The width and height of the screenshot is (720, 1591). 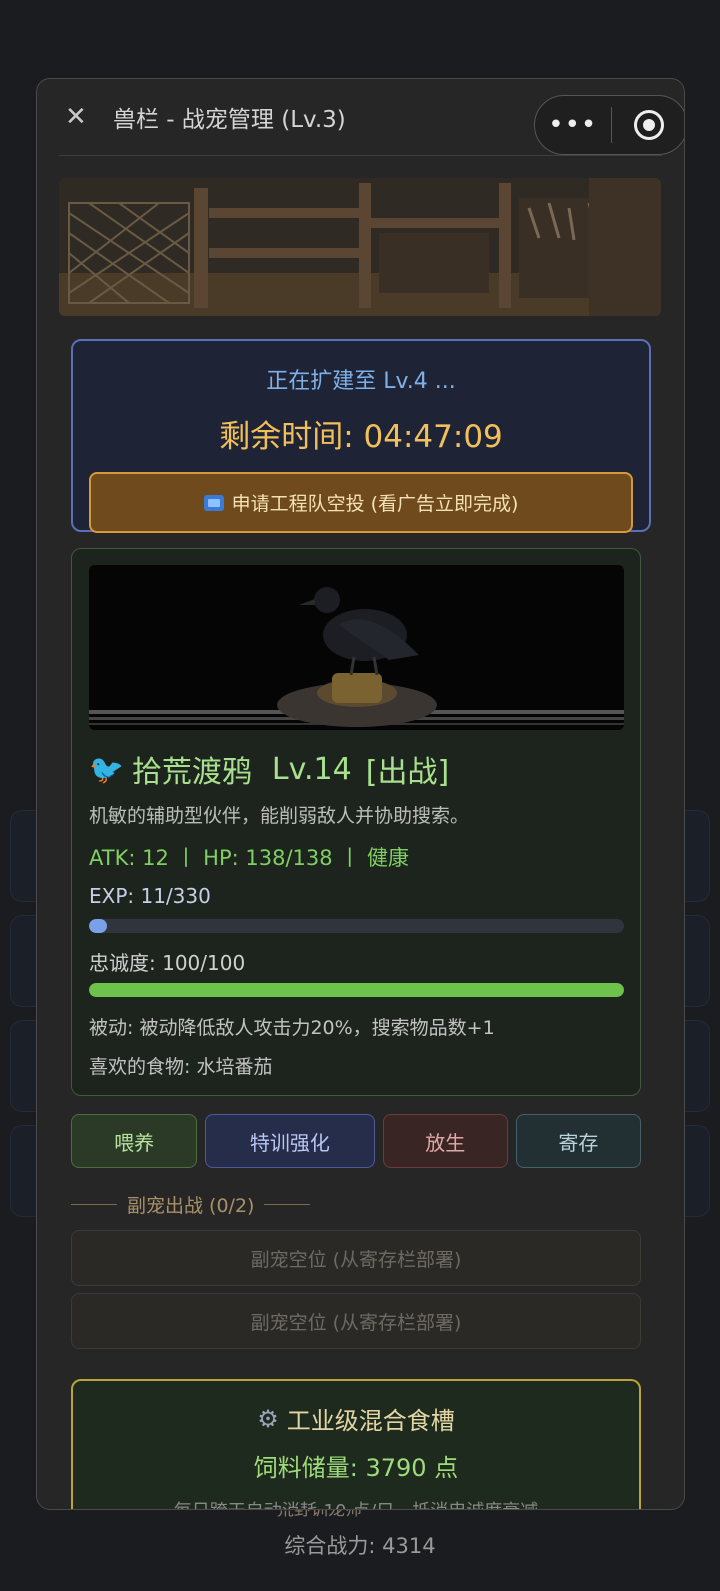 What do you see at coordinates (292, 1028) in the screenshot?
I see `pet-passive: 被动: 被动降低敌人攻击力20%，搜索物品数+1` at bounding box center [292, 1028].